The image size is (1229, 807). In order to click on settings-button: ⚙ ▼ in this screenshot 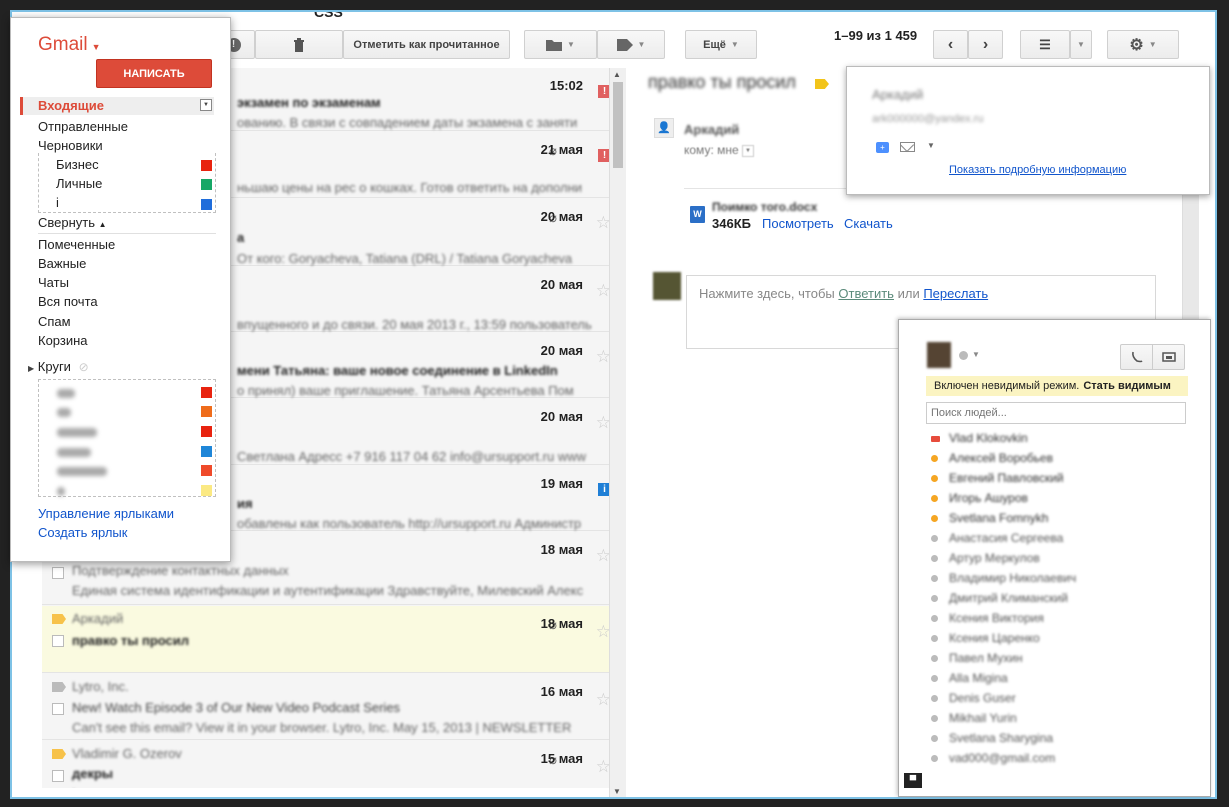, I will do `click(1143, 44)`.